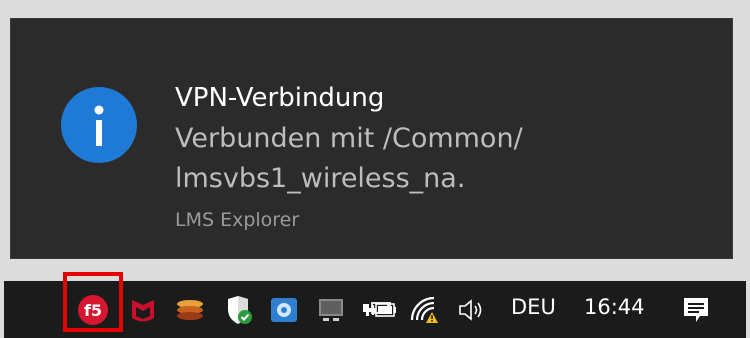 The width and height of the screenshot is (750, 338). Describe the element at coordinates (99, 125) in the screenshot. I see `info-icon` at that location.